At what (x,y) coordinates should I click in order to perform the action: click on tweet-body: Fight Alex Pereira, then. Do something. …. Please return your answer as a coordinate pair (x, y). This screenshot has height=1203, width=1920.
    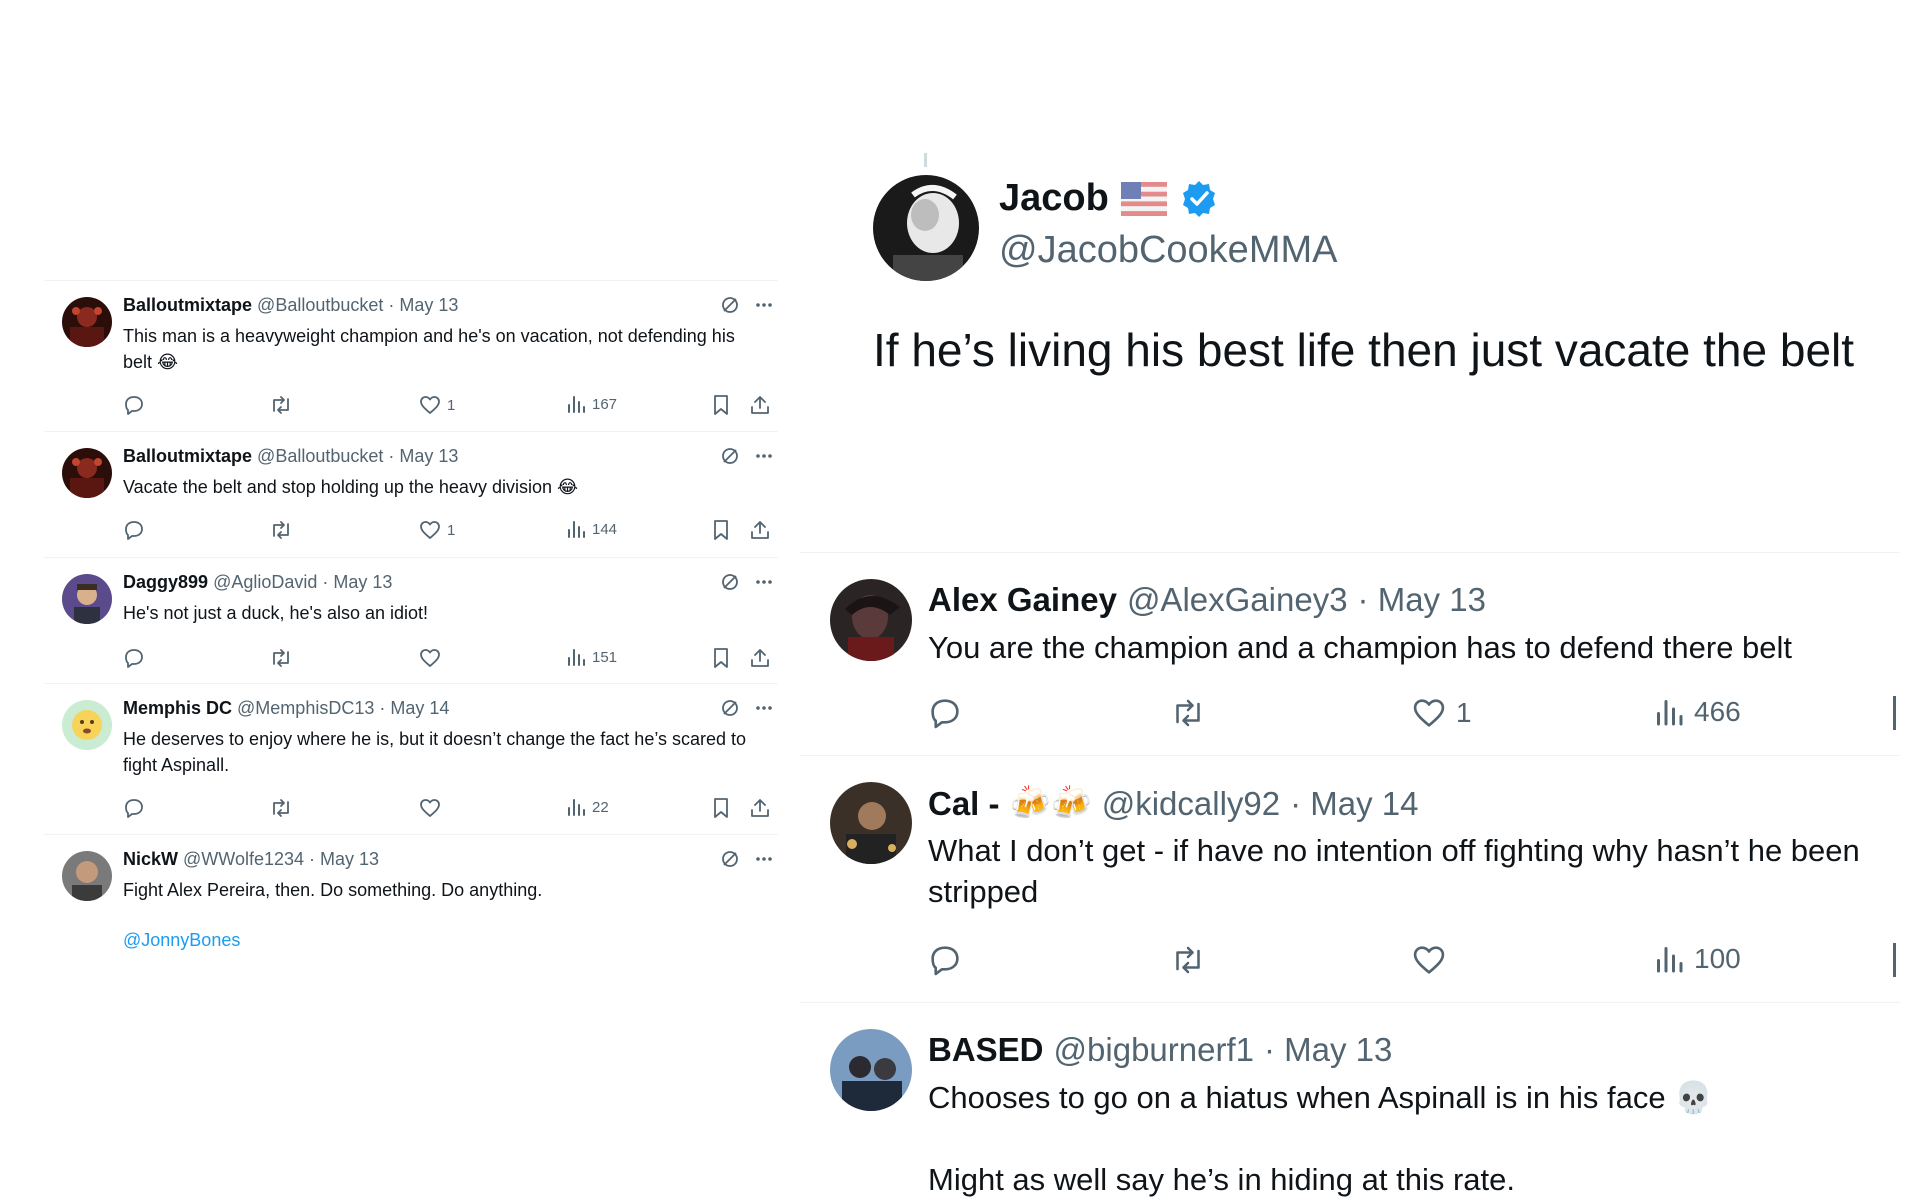
    Looking at the image, I should click on (333, 890).